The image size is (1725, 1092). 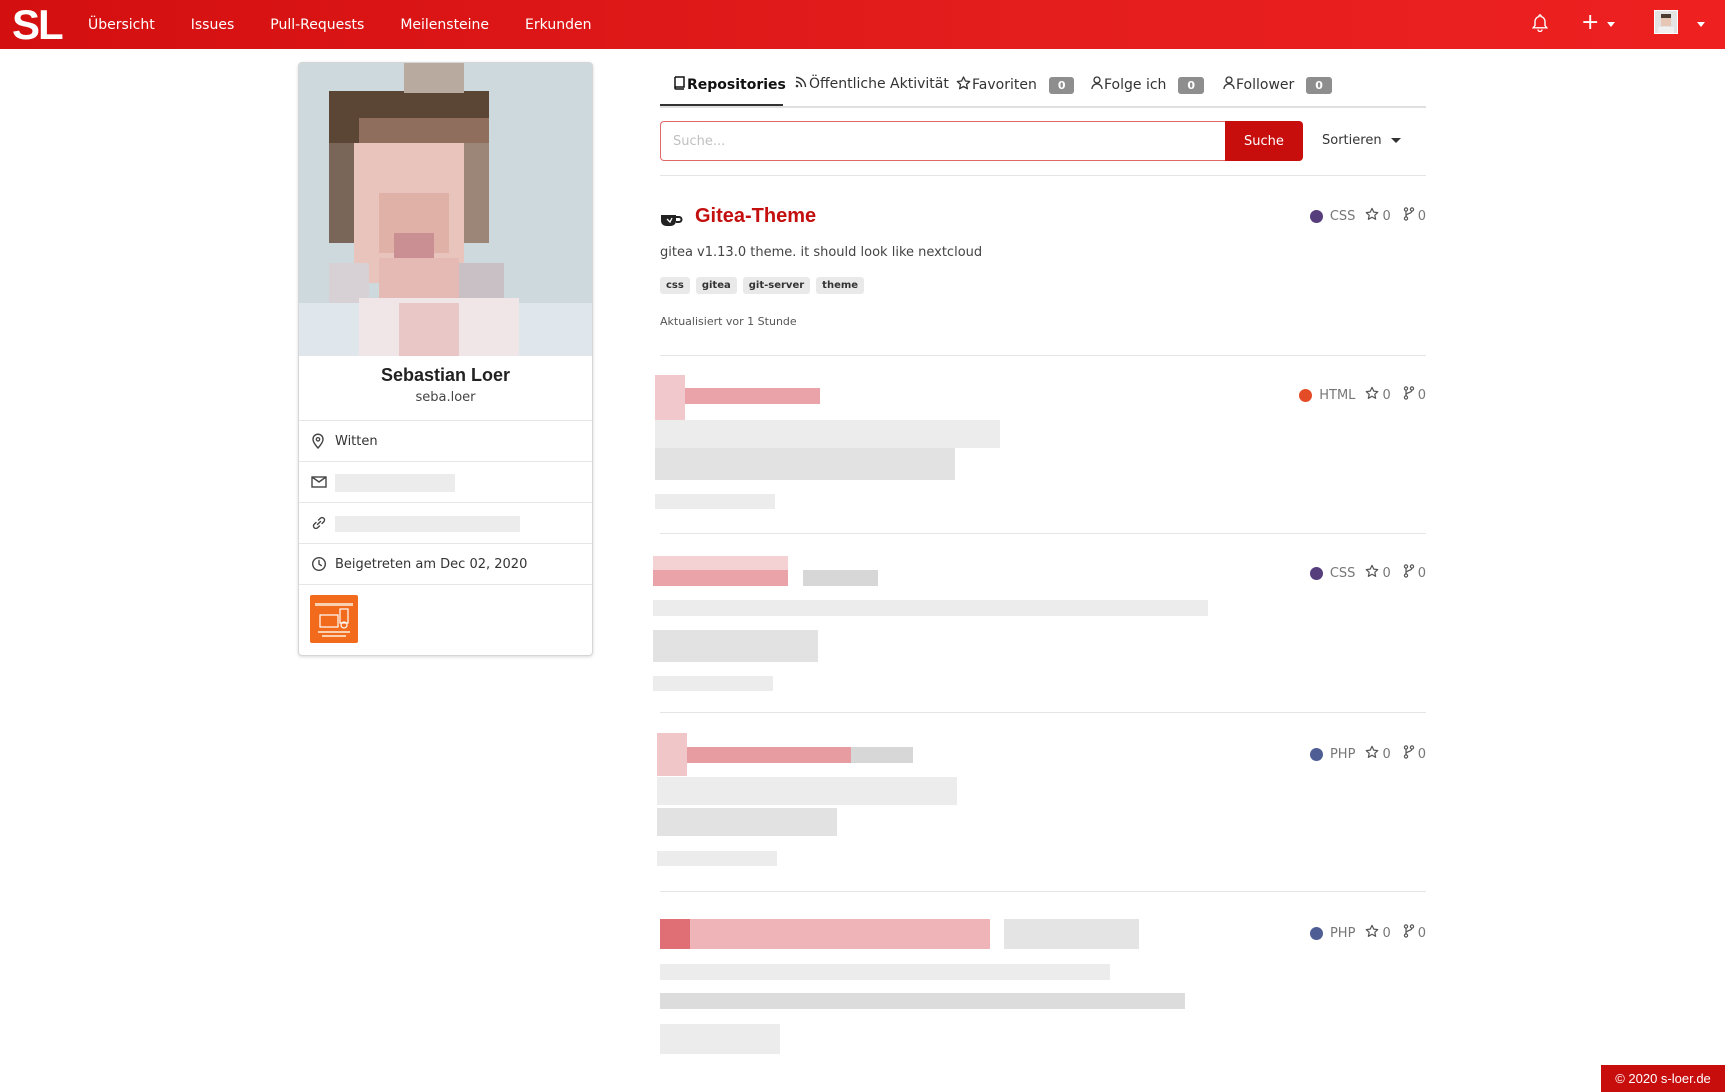 What do you see at coordinates (213, 25) in the screenshot?
I see `nav-item-issues: Issues` at bounding box center [213, 25].